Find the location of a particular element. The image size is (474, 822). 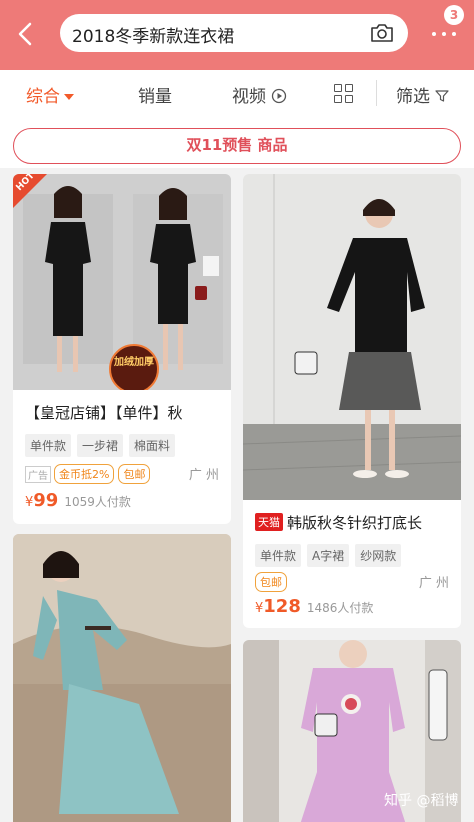

product-image-1: HOT 加绒加厚 is located at coordinates (122, 282).